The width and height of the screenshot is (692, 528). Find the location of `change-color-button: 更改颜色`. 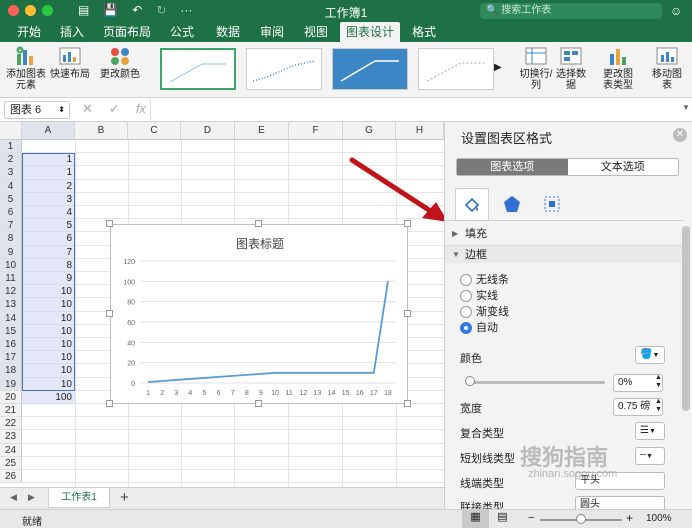

change-color-button: 更改颜色 is located at coordinates (120, 63).